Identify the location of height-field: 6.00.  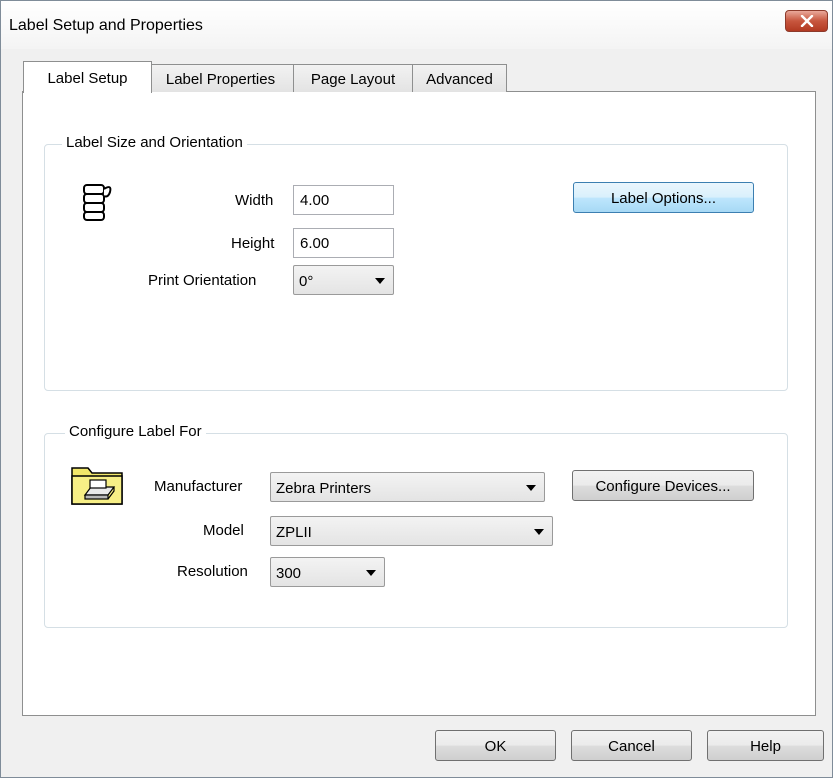
(343, 243).